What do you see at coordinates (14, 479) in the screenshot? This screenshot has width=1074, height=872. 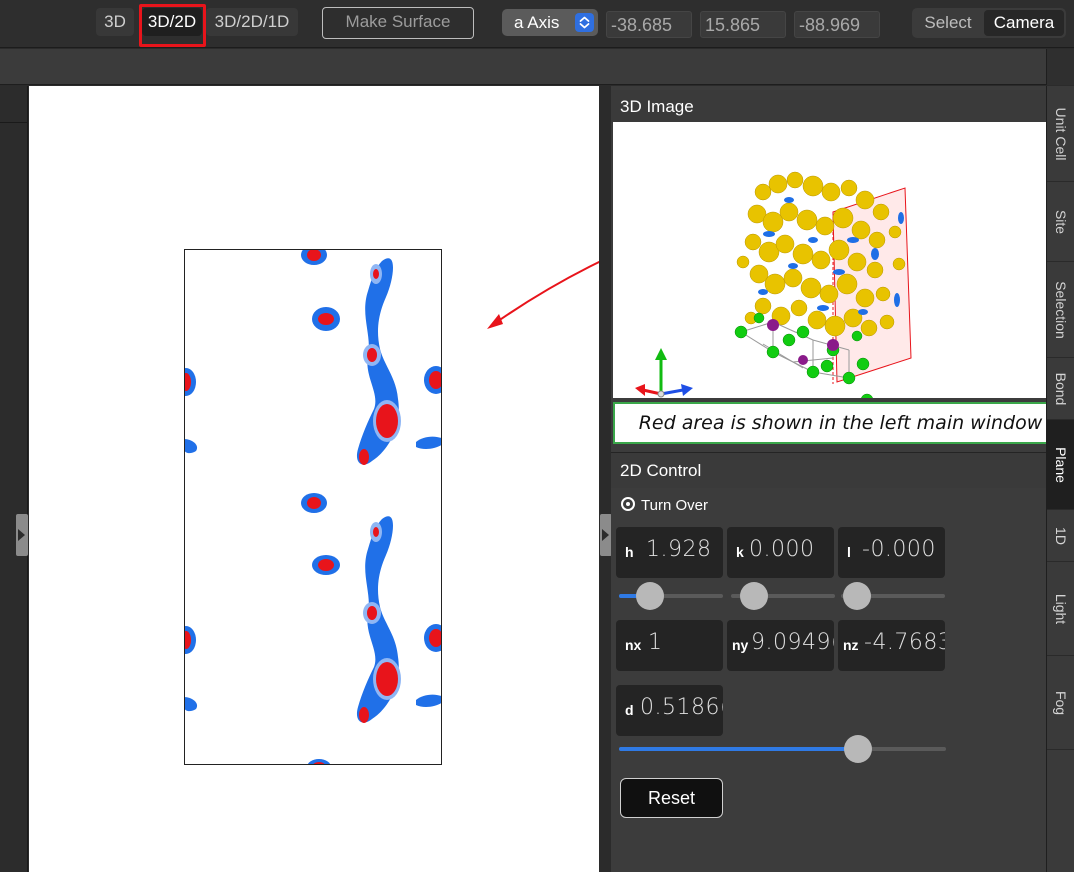 I see `left-sidebar-collapsed` at bounding box center [14, 479].